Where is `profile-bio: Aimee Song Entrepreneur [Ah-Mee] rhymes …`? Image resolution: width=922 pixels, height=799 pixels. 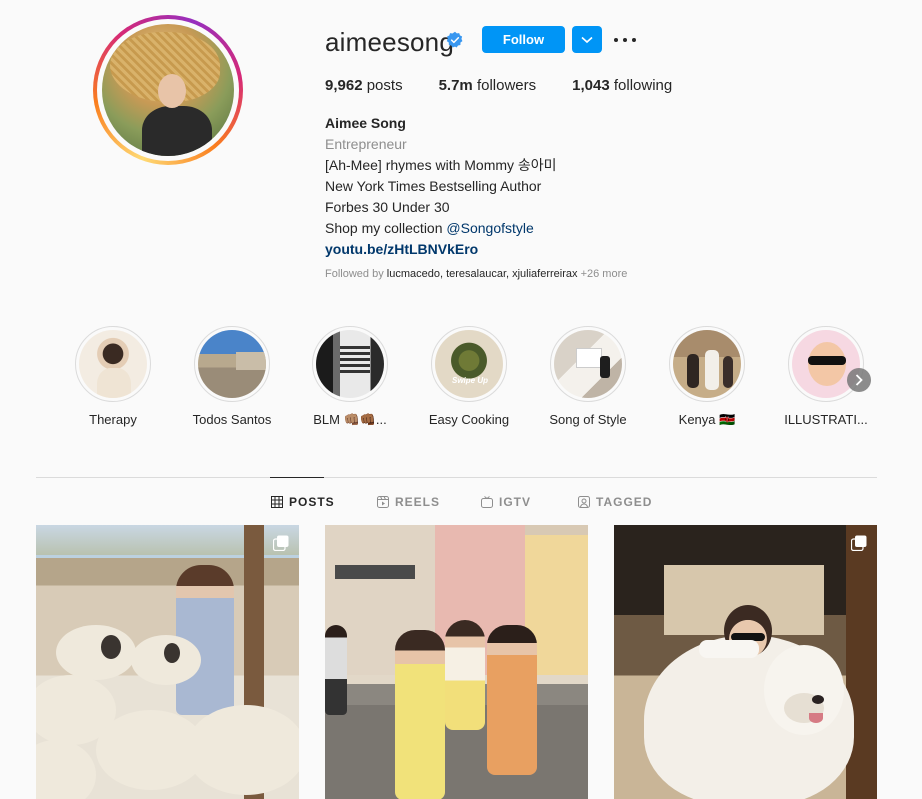 profile-bio: Aimee Song Entrepreneur [Ah-Mee] rhymes … is located at coordinates (441, 186).